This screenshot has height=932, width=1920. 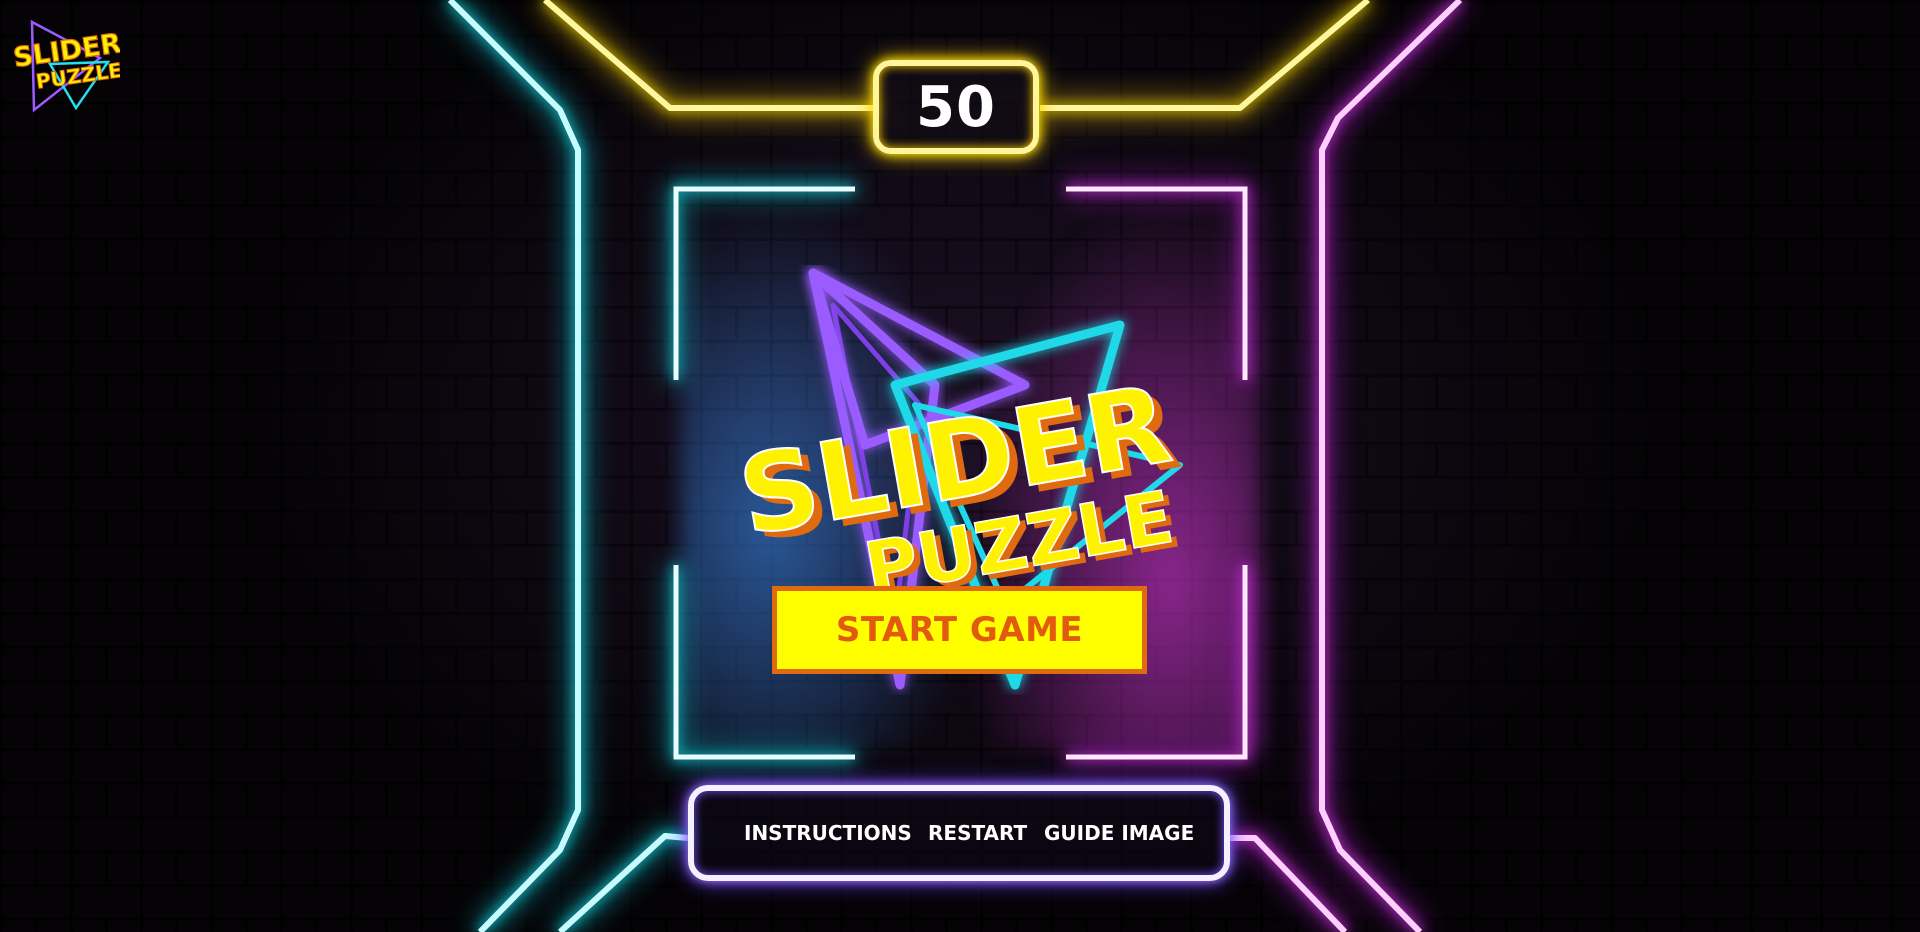 I want to click on brand-logo-icon: SLIDER PUZZLE, so click(x=65, y=66).